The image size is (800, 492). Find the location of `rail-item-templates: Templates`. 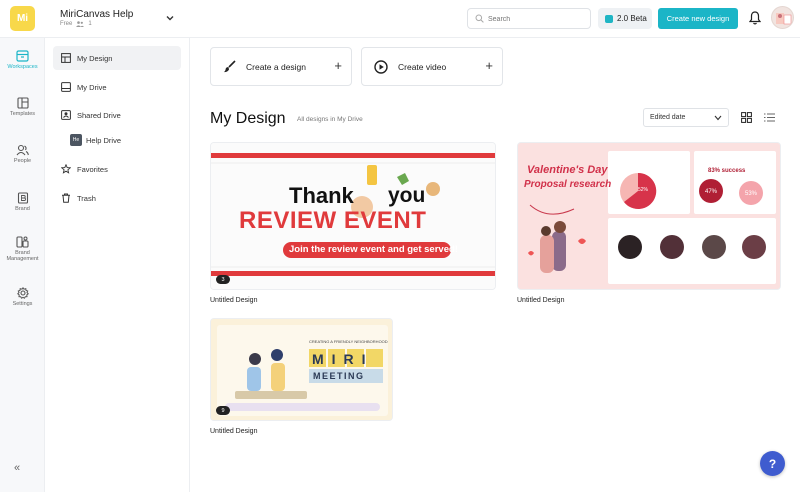

rail-item-templates: Templates is located at coordinates (22, 107).